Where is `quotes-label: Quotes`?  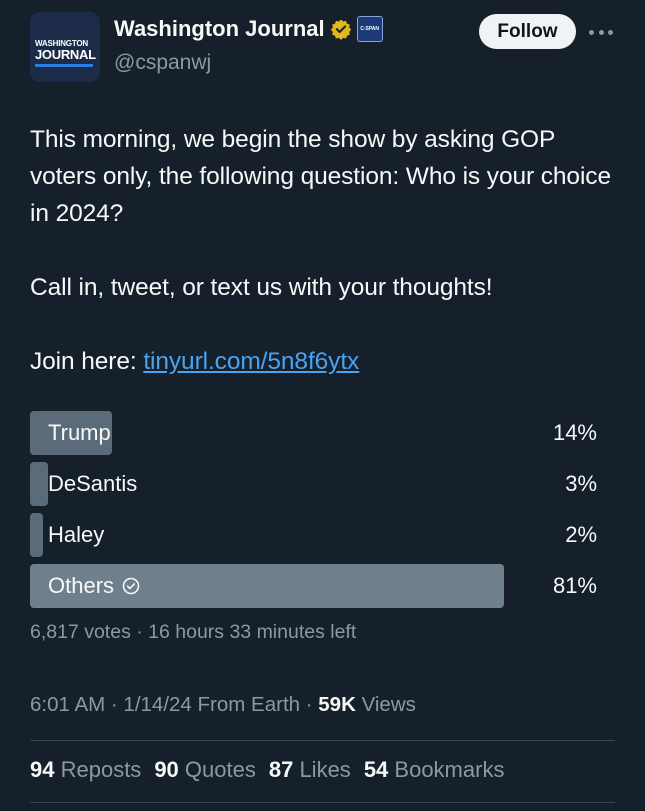 quotes-label: Quotes is located at coordinates (217, 769).